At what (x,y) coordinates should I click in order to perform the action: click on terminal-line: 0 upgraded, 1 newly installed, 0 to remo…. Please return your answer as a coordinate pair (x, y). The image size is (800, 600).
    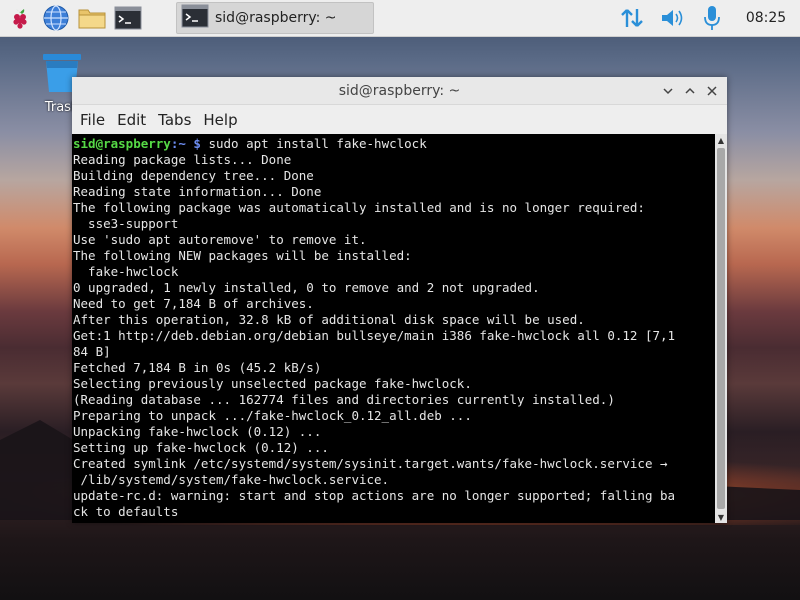
    Looking at the image, I should click on (306, 287).